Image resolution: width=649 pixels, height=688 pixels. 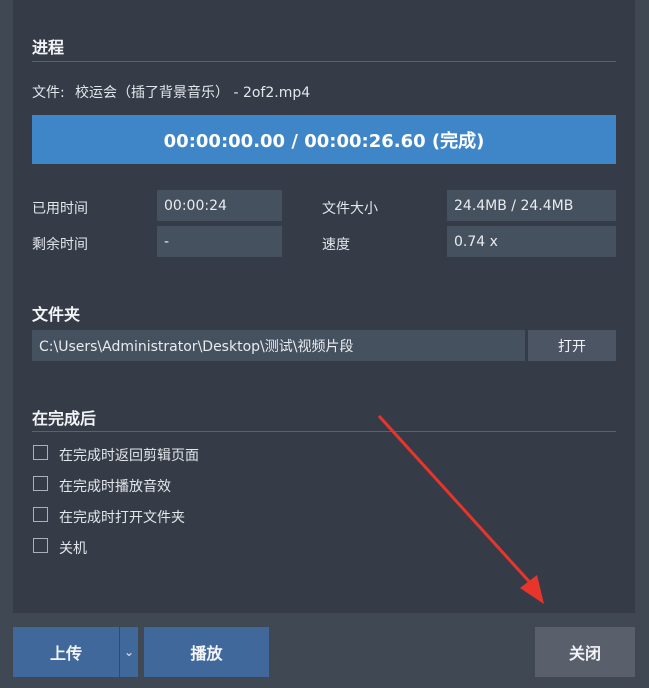 I want to click on close-button: 关闭, so click(x=585, y=652).